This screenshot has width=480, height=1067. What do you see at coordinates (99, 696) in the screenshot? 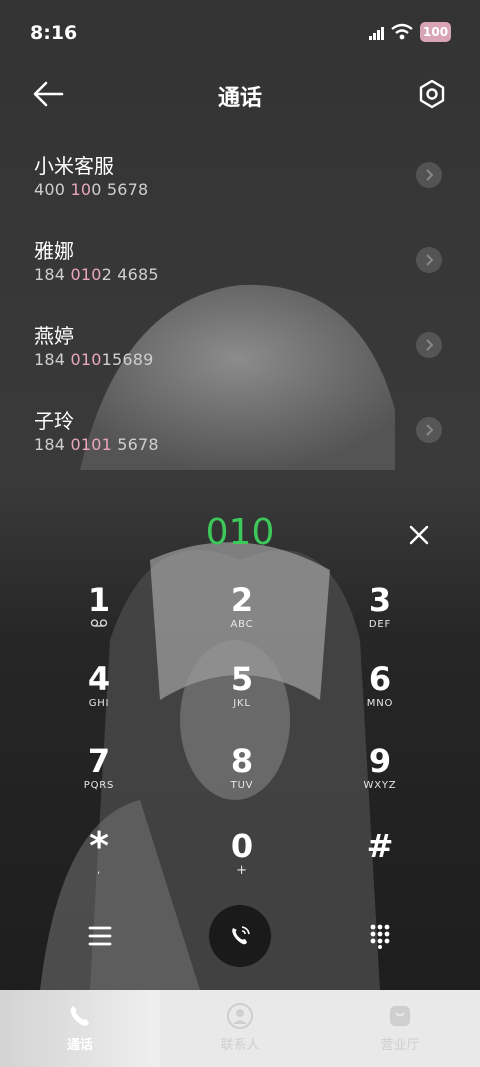
I see `key-4: 4 GHI` at bounding box center [99, 696].